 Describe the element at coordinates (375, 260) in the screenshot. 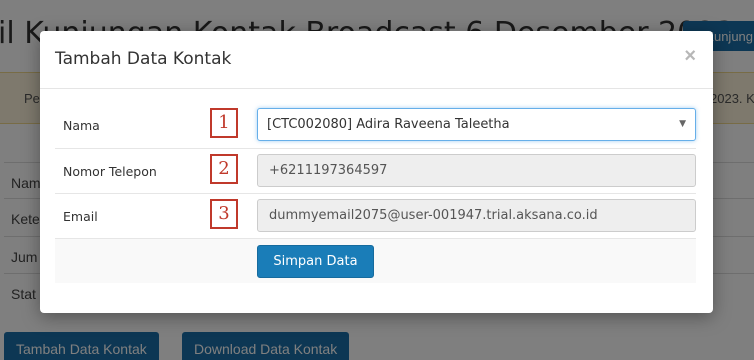

I see `form-row-actions: Simpan Data` at that location.